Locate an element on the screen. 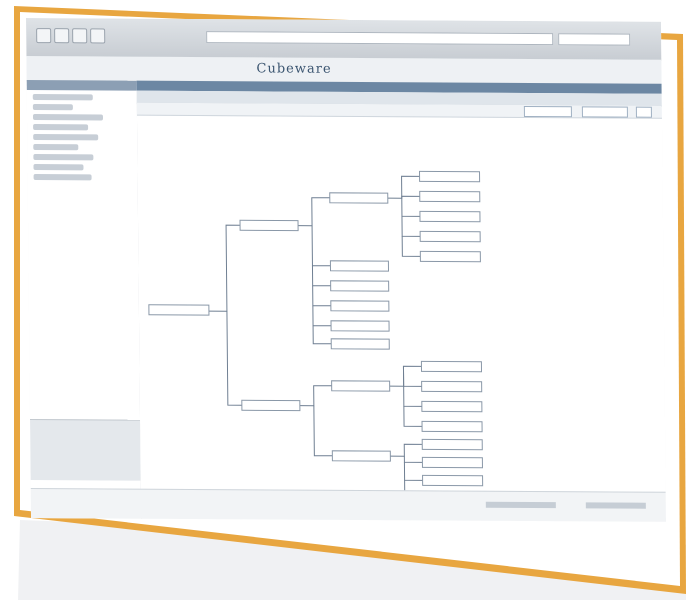  home-button is located at coordinates (98, 36).